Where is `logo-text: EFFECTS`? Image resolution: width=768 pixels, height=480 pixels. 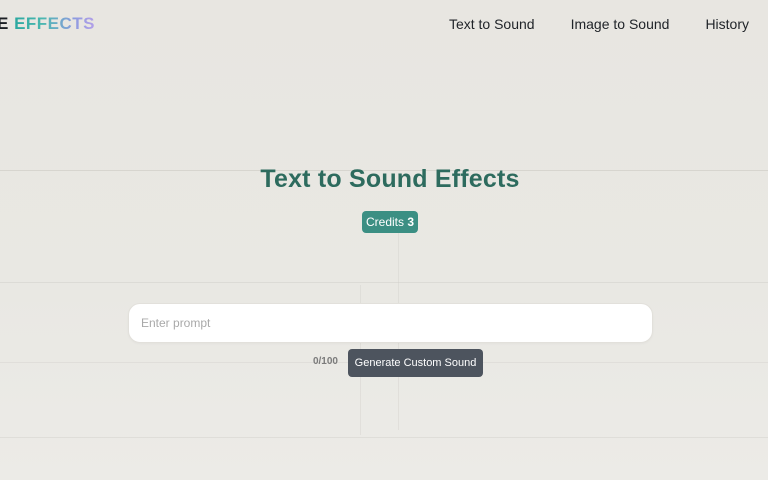 logo-text: EFFECTS is located at coordinates (55, 23).